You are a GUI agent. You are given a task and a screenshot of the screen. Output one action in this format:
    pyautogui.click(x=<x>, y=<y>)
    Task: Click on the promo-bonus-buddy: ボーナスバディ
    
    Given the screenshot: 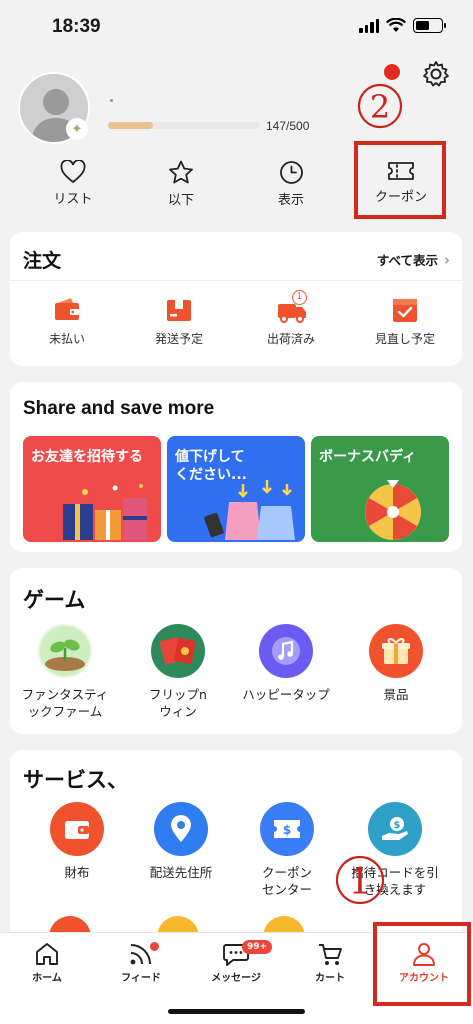 What is the action you would take?
    pyautogui.click(x=380, y=489)
    